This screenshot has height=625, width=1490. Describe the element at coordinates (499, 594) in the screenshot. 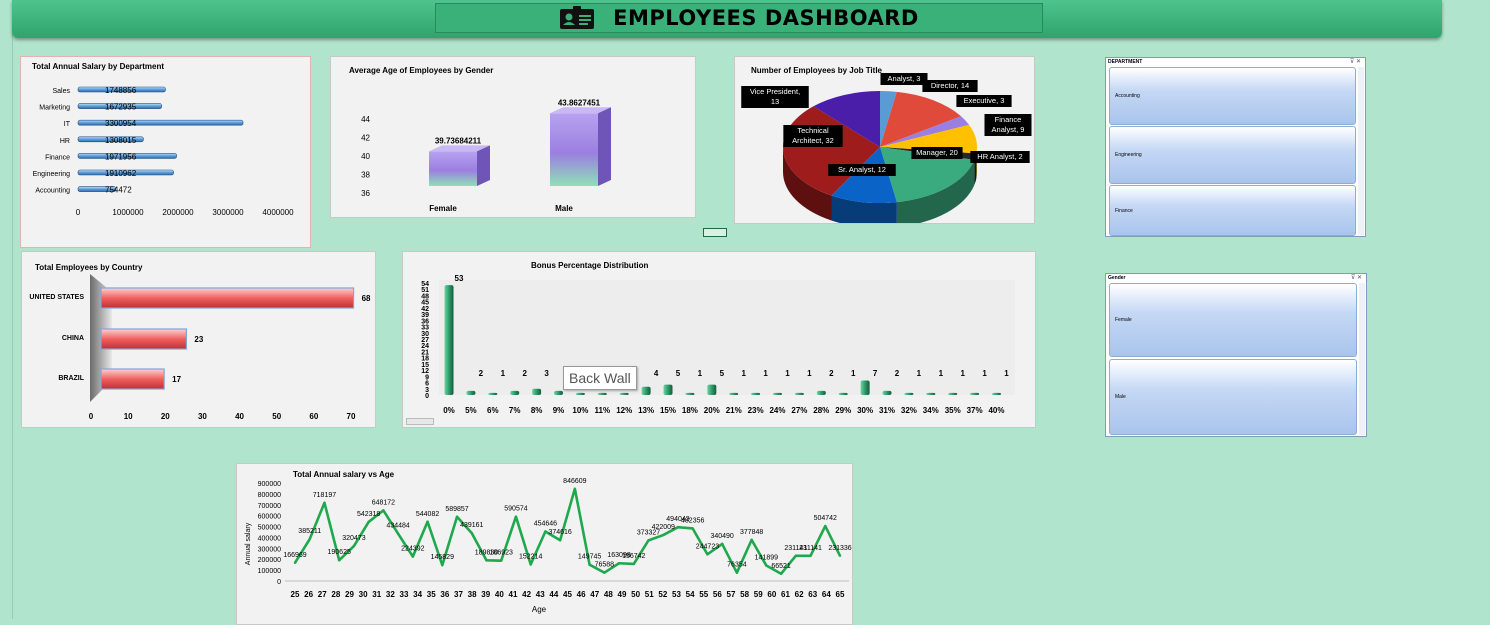

I see `x-tick-label: 40` at that location.